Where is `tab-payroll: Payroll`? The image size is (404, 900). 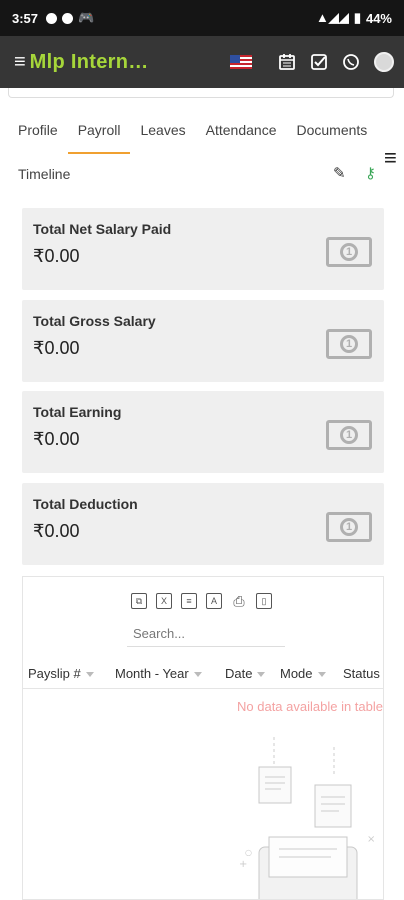
tab-payroll: Payroll is located at coordinates (99, 134).